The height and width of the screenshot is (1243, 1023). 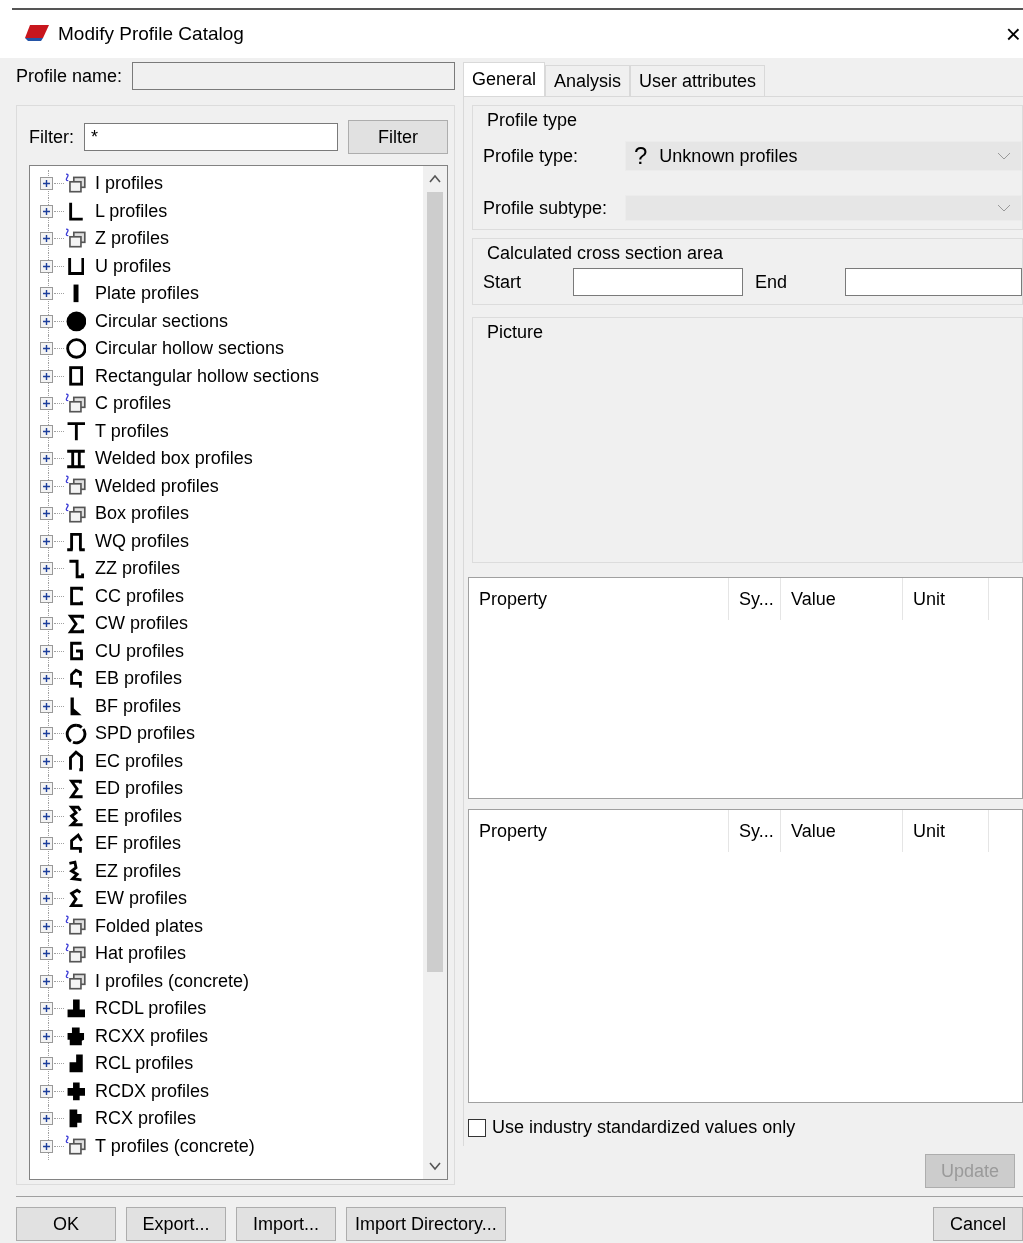 What do you see at coordinates (504, 79) in the screenshot?
I see `tab: General` at bounding box center [504, 79].